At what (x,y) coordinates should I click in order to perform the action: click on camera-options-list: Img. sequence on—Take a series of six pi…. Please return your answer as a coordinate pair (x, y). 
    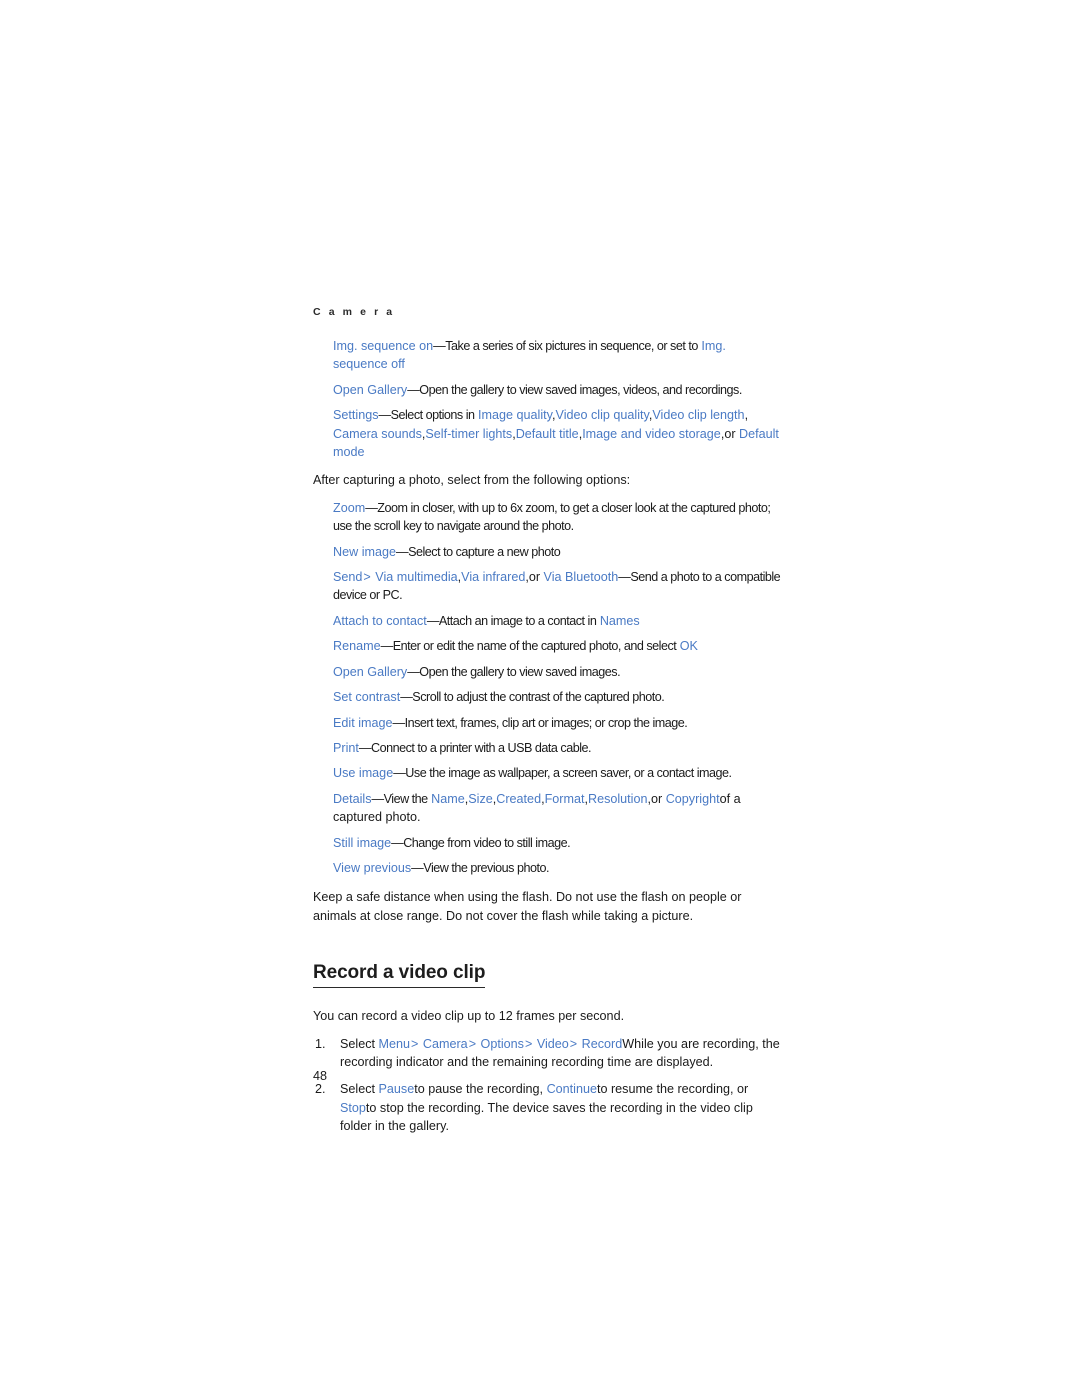
    Looking at the image, I should click on (548, 399).